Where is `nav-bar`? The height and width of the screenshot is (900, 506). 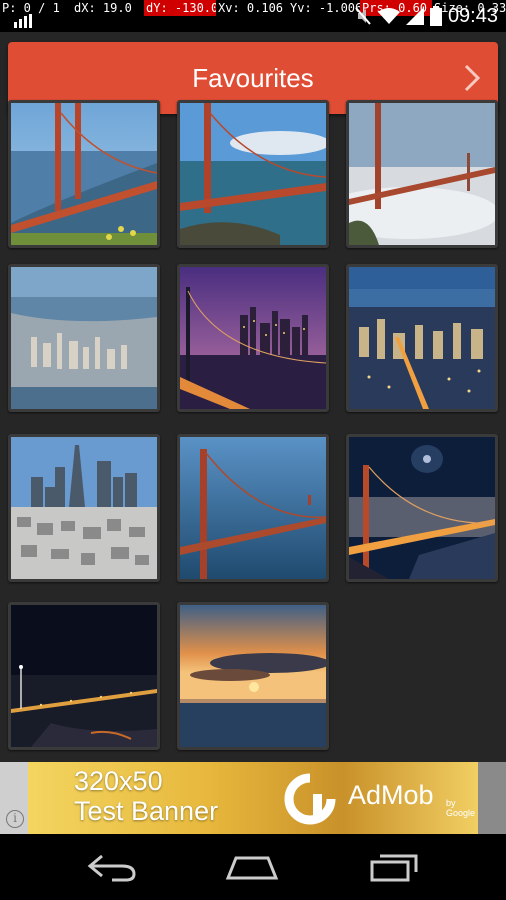 nav-bar is located at coordinates (253, 867).